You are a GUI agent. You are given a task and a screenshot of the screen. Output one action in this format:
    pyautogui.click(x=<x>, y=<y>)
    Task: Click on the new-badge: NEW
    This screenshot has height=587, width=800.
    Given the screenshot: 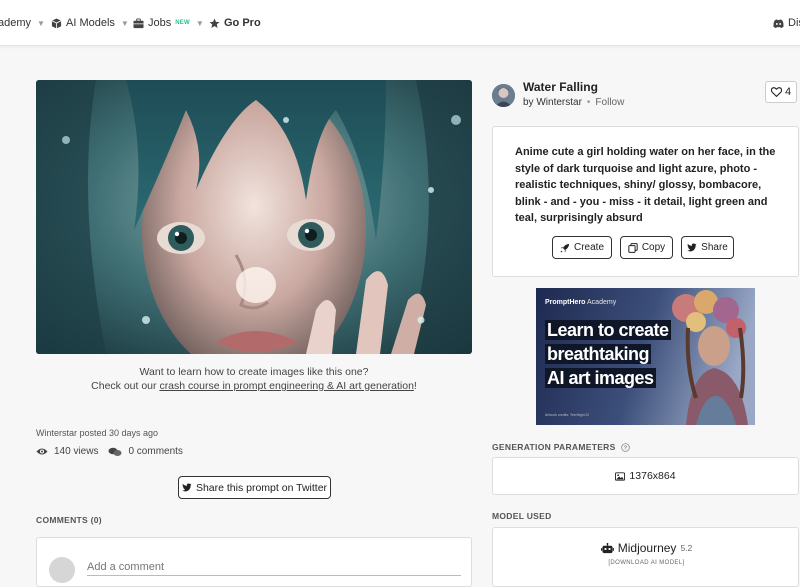 What is the action you would take?
    pyautogui.click(x=182, y=23)
    